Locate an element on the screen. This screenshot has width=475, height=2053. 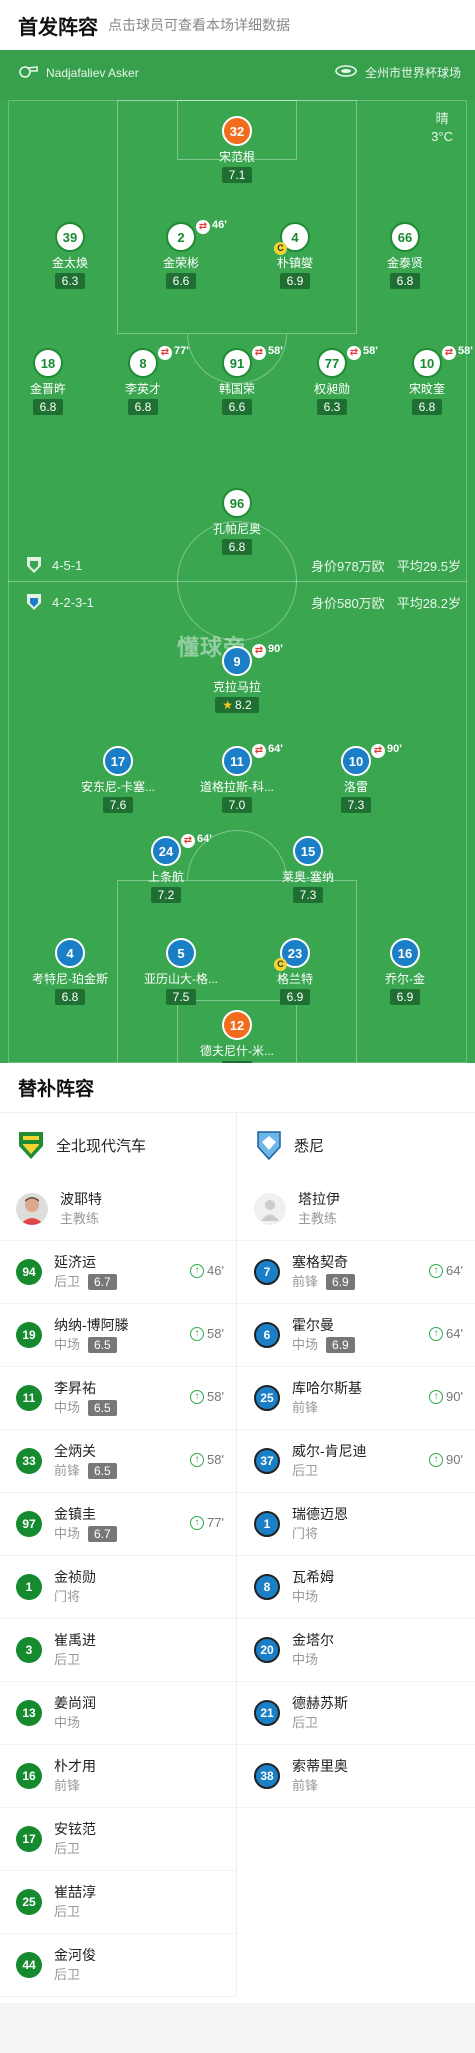
player-number-badge: 4 is located at coordinates (70, 953).